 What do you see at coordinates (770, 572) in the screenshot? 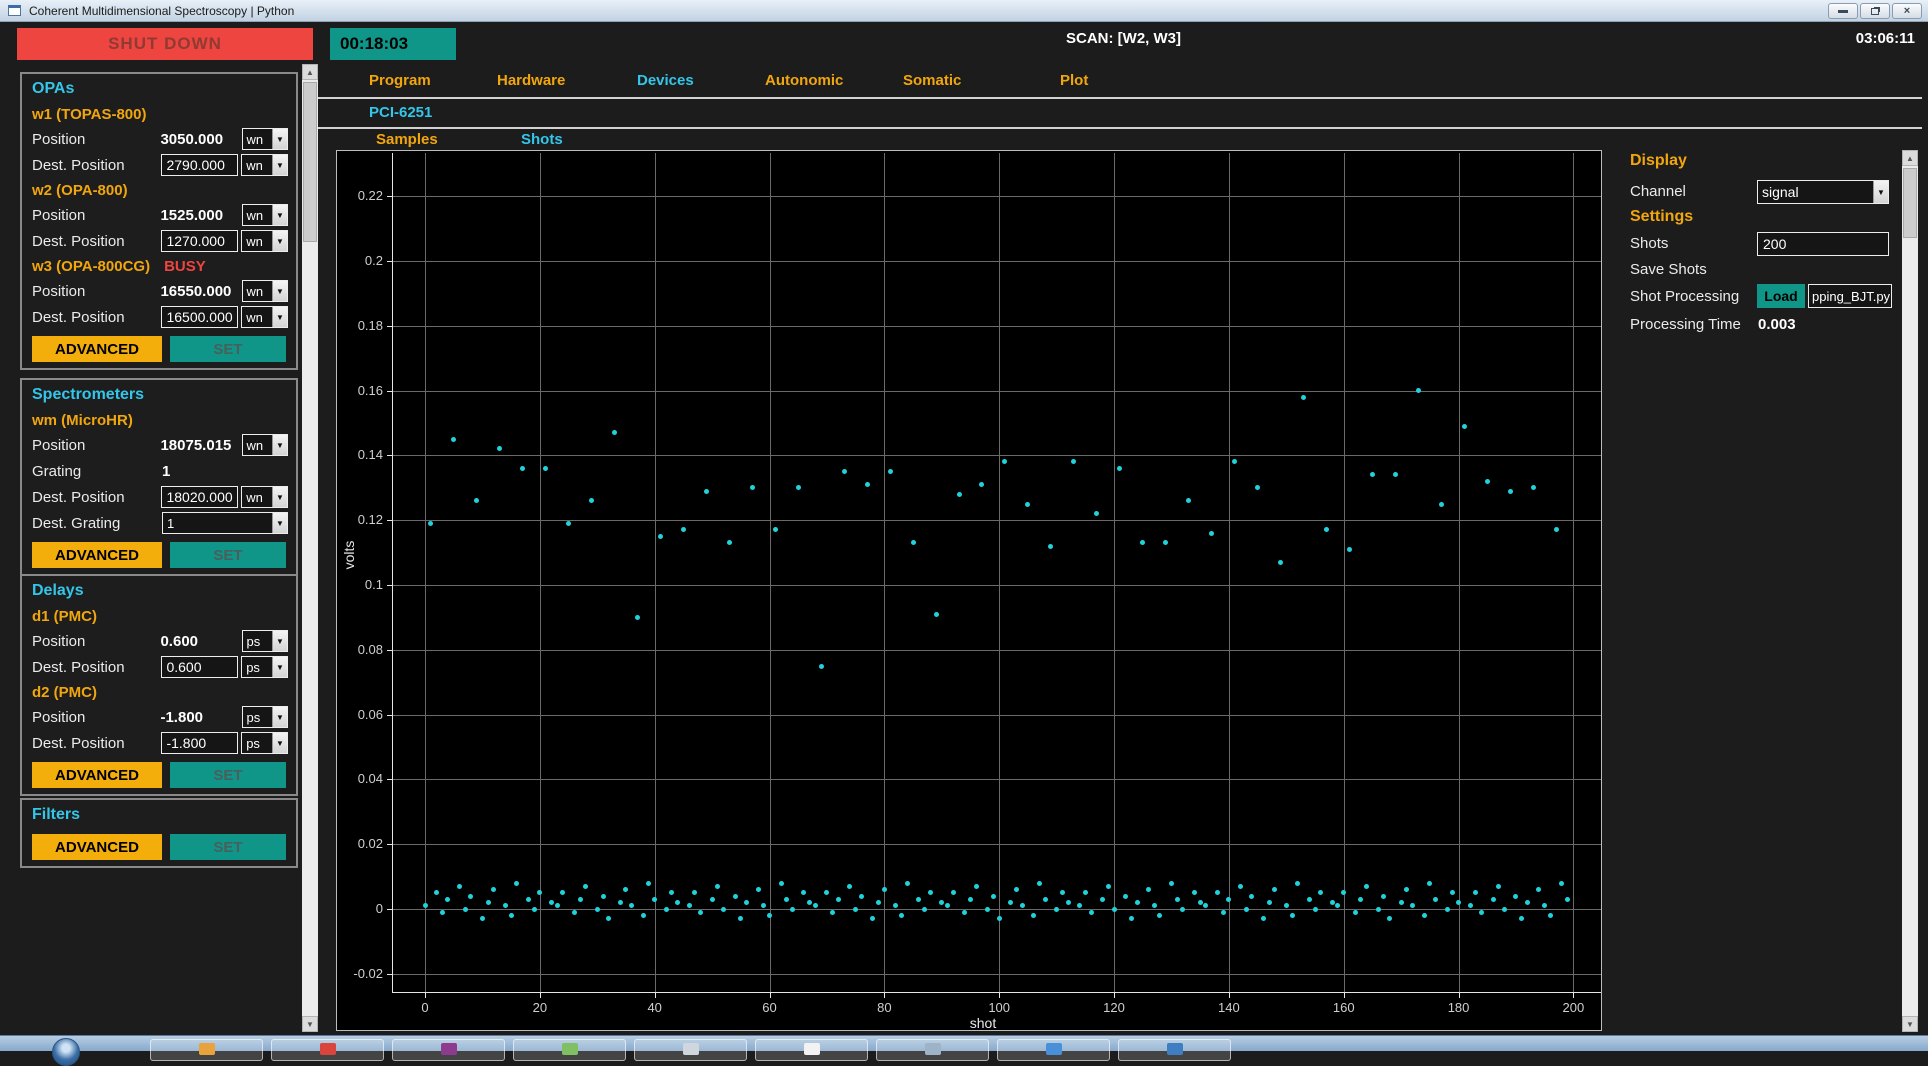
I see `vertical-gridline` at bounding box center [770, 572].